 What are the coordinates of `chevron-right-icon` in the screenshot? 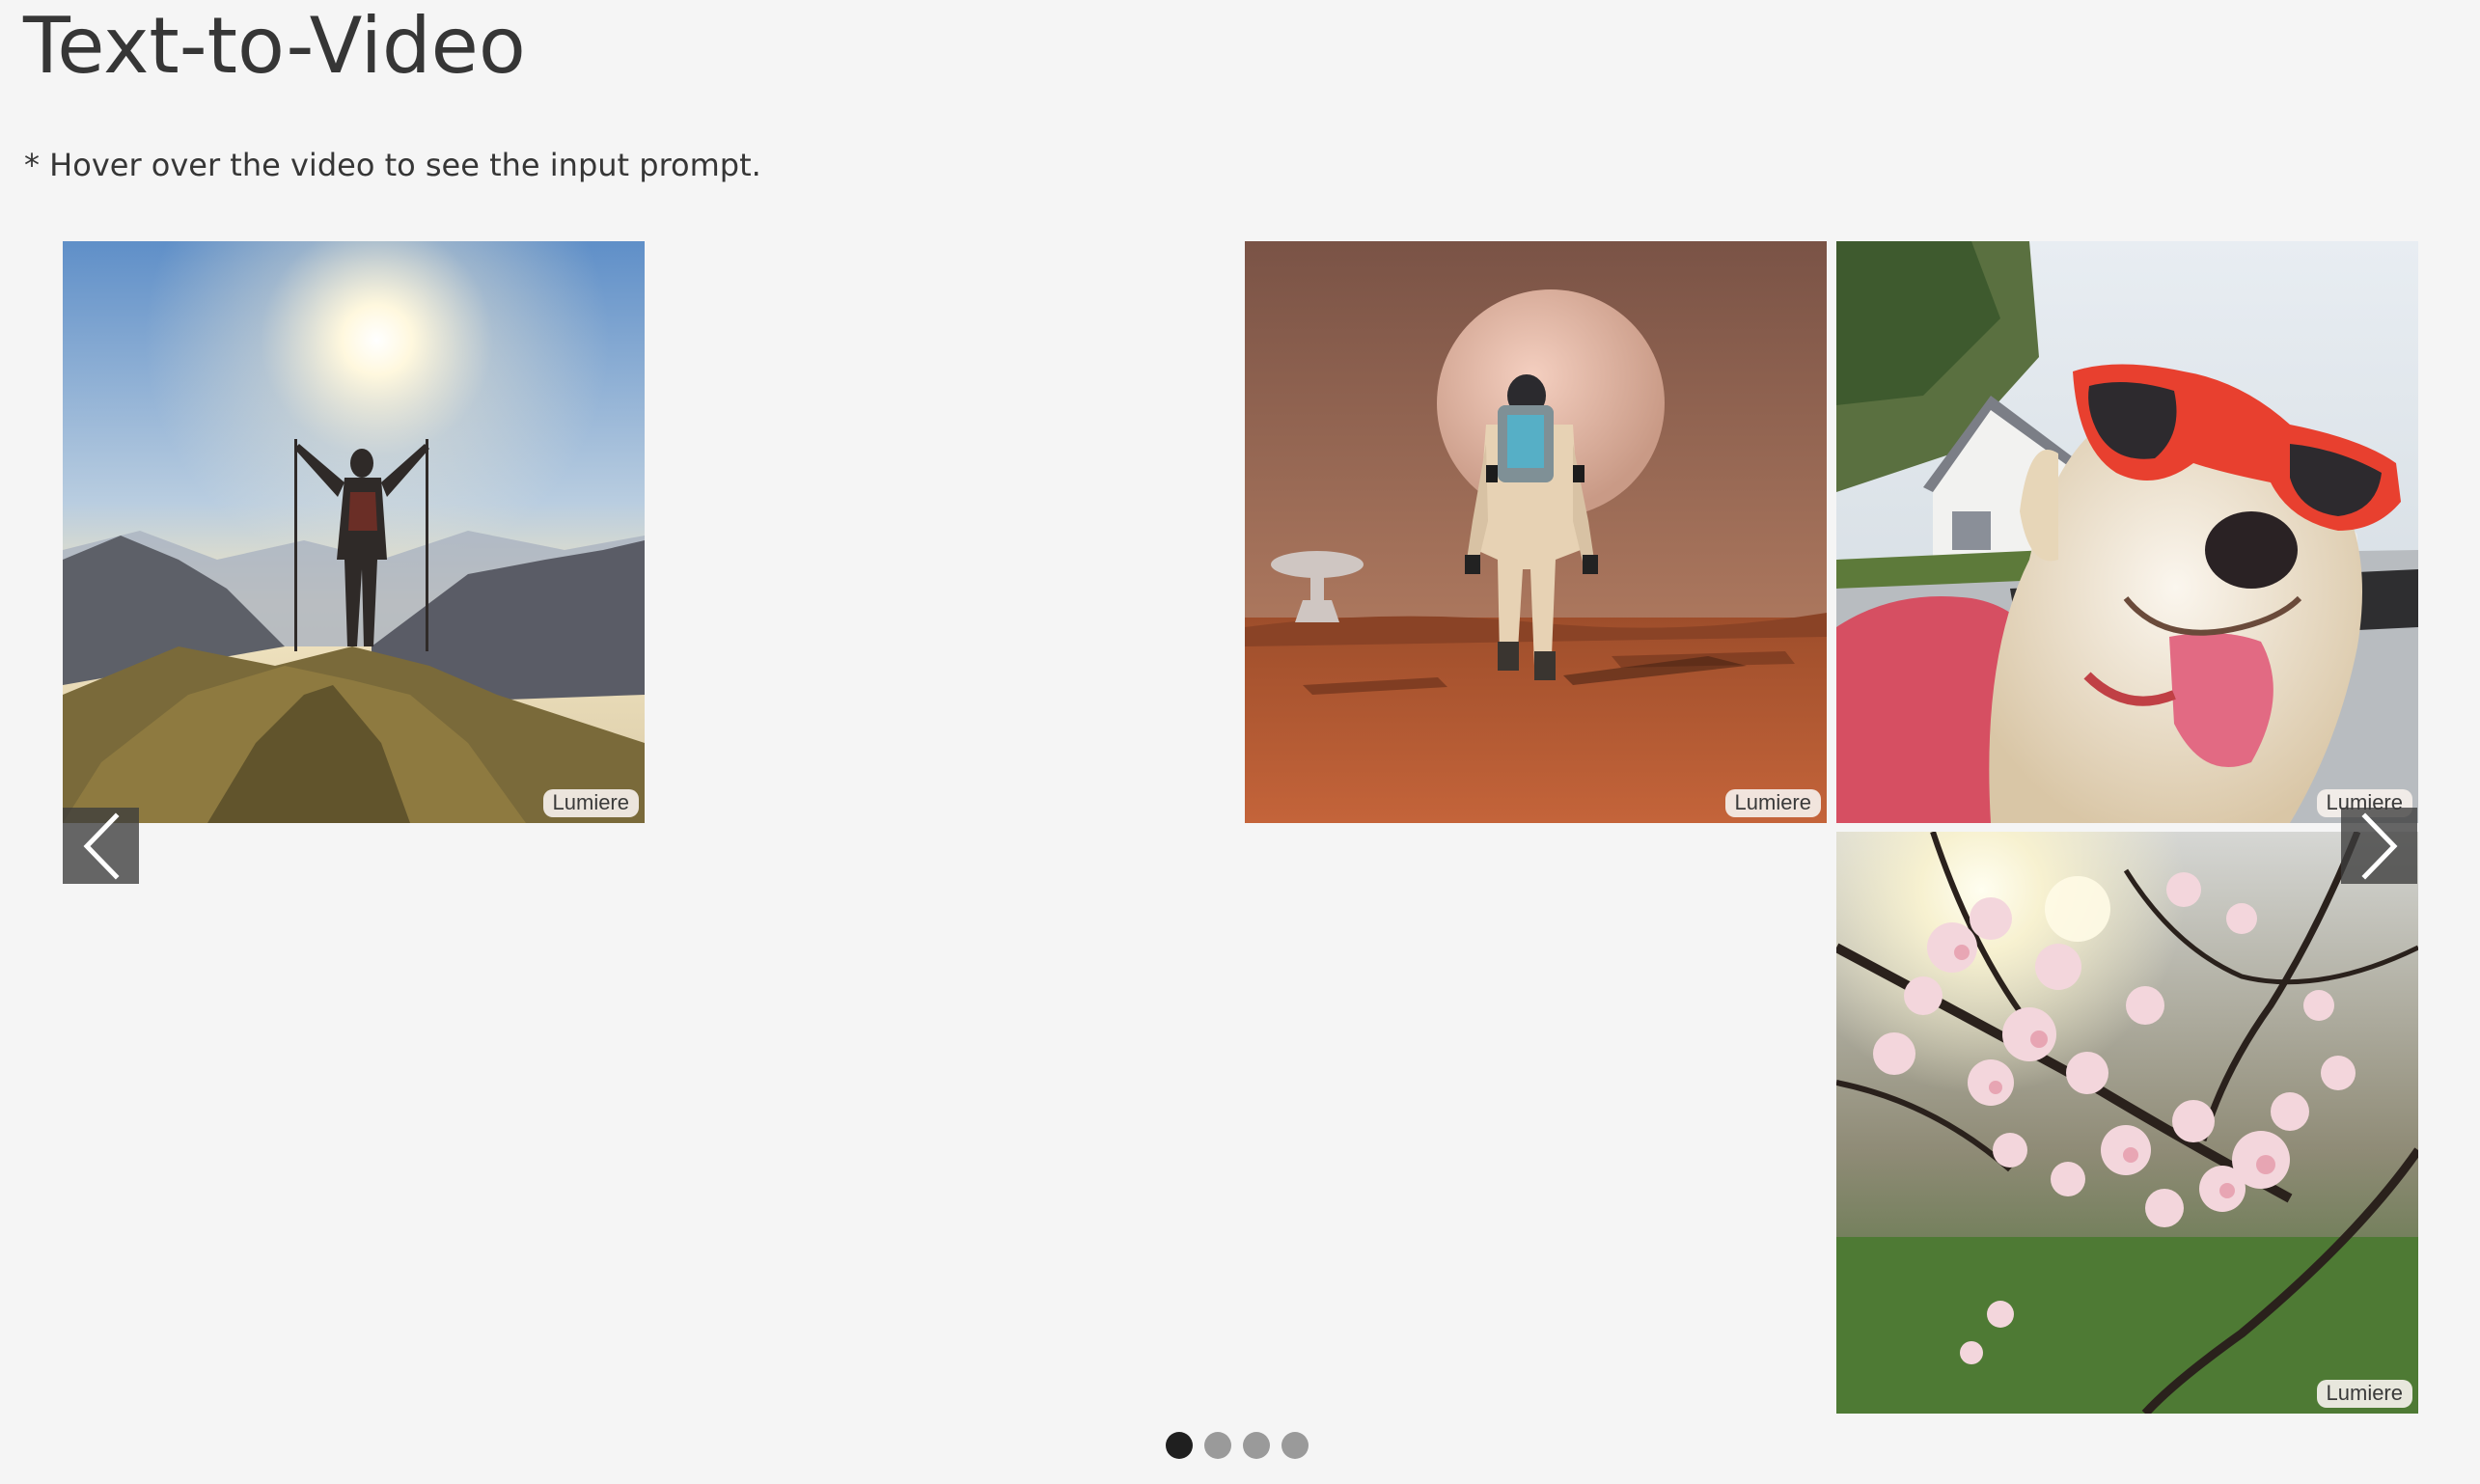 It's located at (2379, 845).